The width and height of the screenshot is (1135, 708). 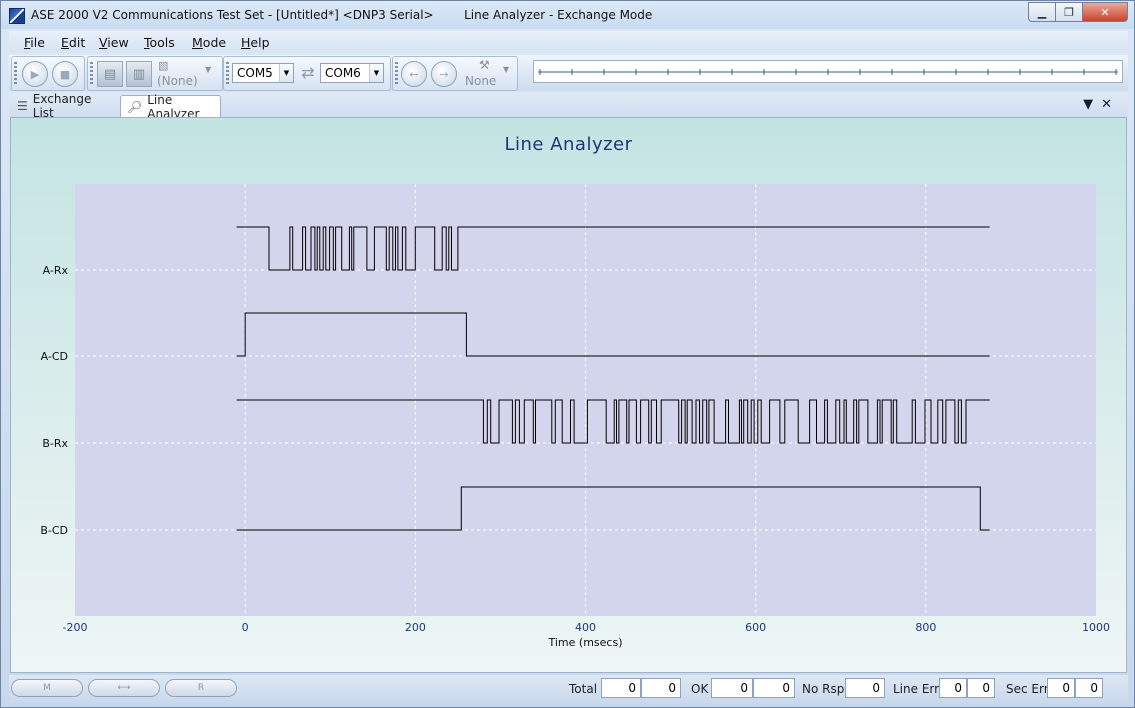 What do you see at coordinates (1027, 689) in the screenshot?
I see `section-error-label: Sec Err` at bounding box center [1027, 689].